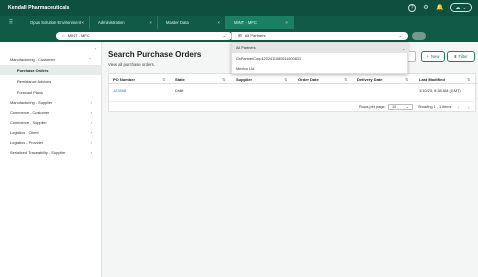 Image resolution: width=478 pixels, height=277 pixels. I want to click on sidebar-item-label: Logistics - Client, so click(24, 132).